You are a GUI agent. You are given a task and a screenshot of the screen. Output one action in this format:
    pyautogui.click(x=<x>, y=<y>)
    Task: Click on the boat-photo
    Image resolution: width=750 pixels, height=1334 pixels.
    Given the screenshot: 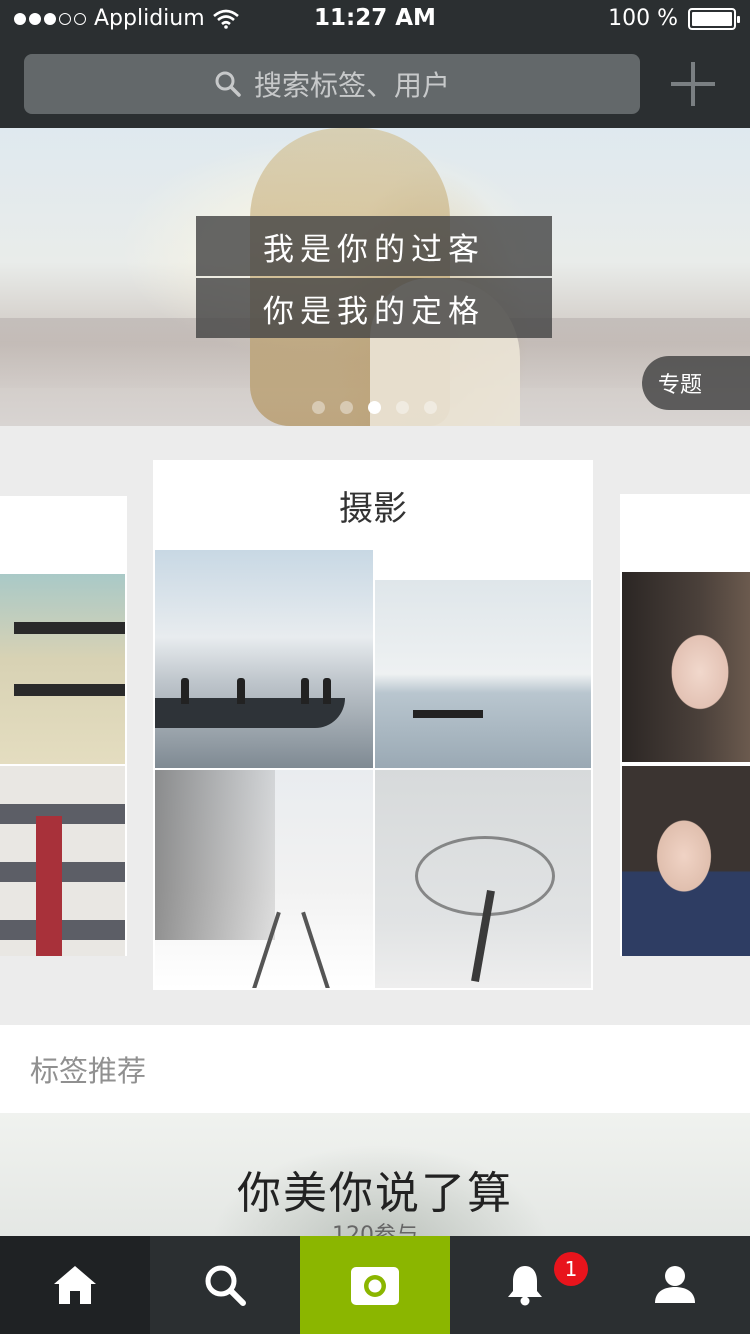 What is the action you would take?
    pyautogui.click(x=483, y=674)
    